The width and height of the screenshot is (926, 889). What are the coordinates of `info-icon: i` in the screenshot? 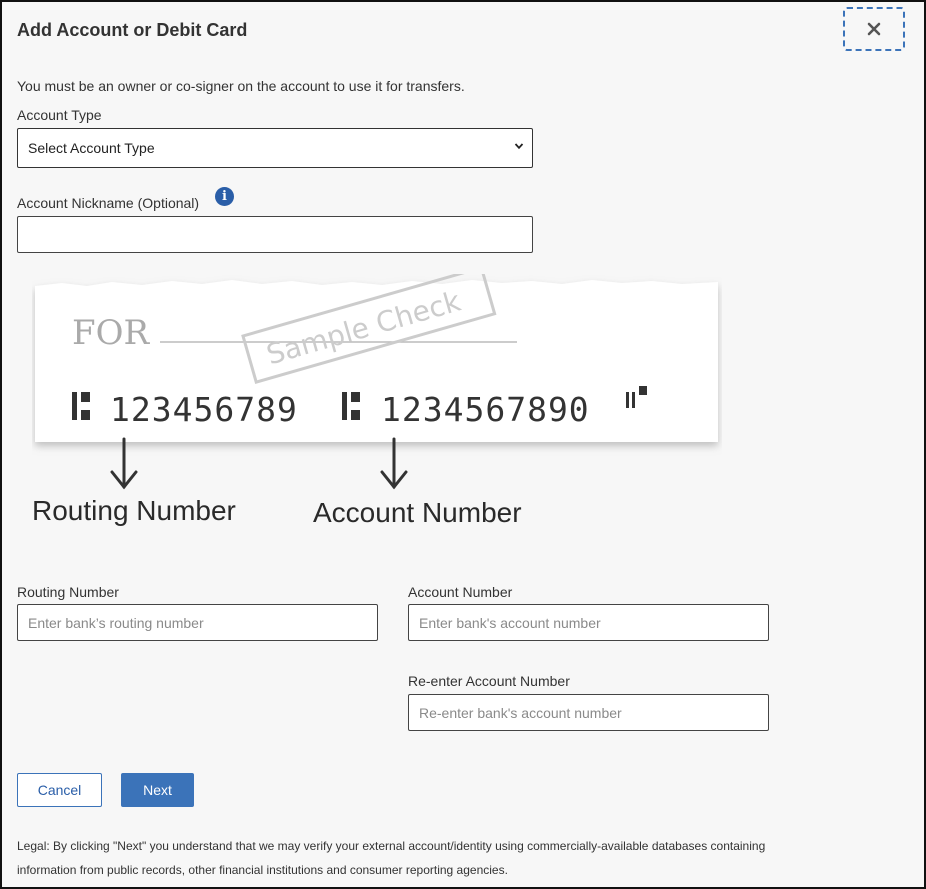 It's located at (224, 196).